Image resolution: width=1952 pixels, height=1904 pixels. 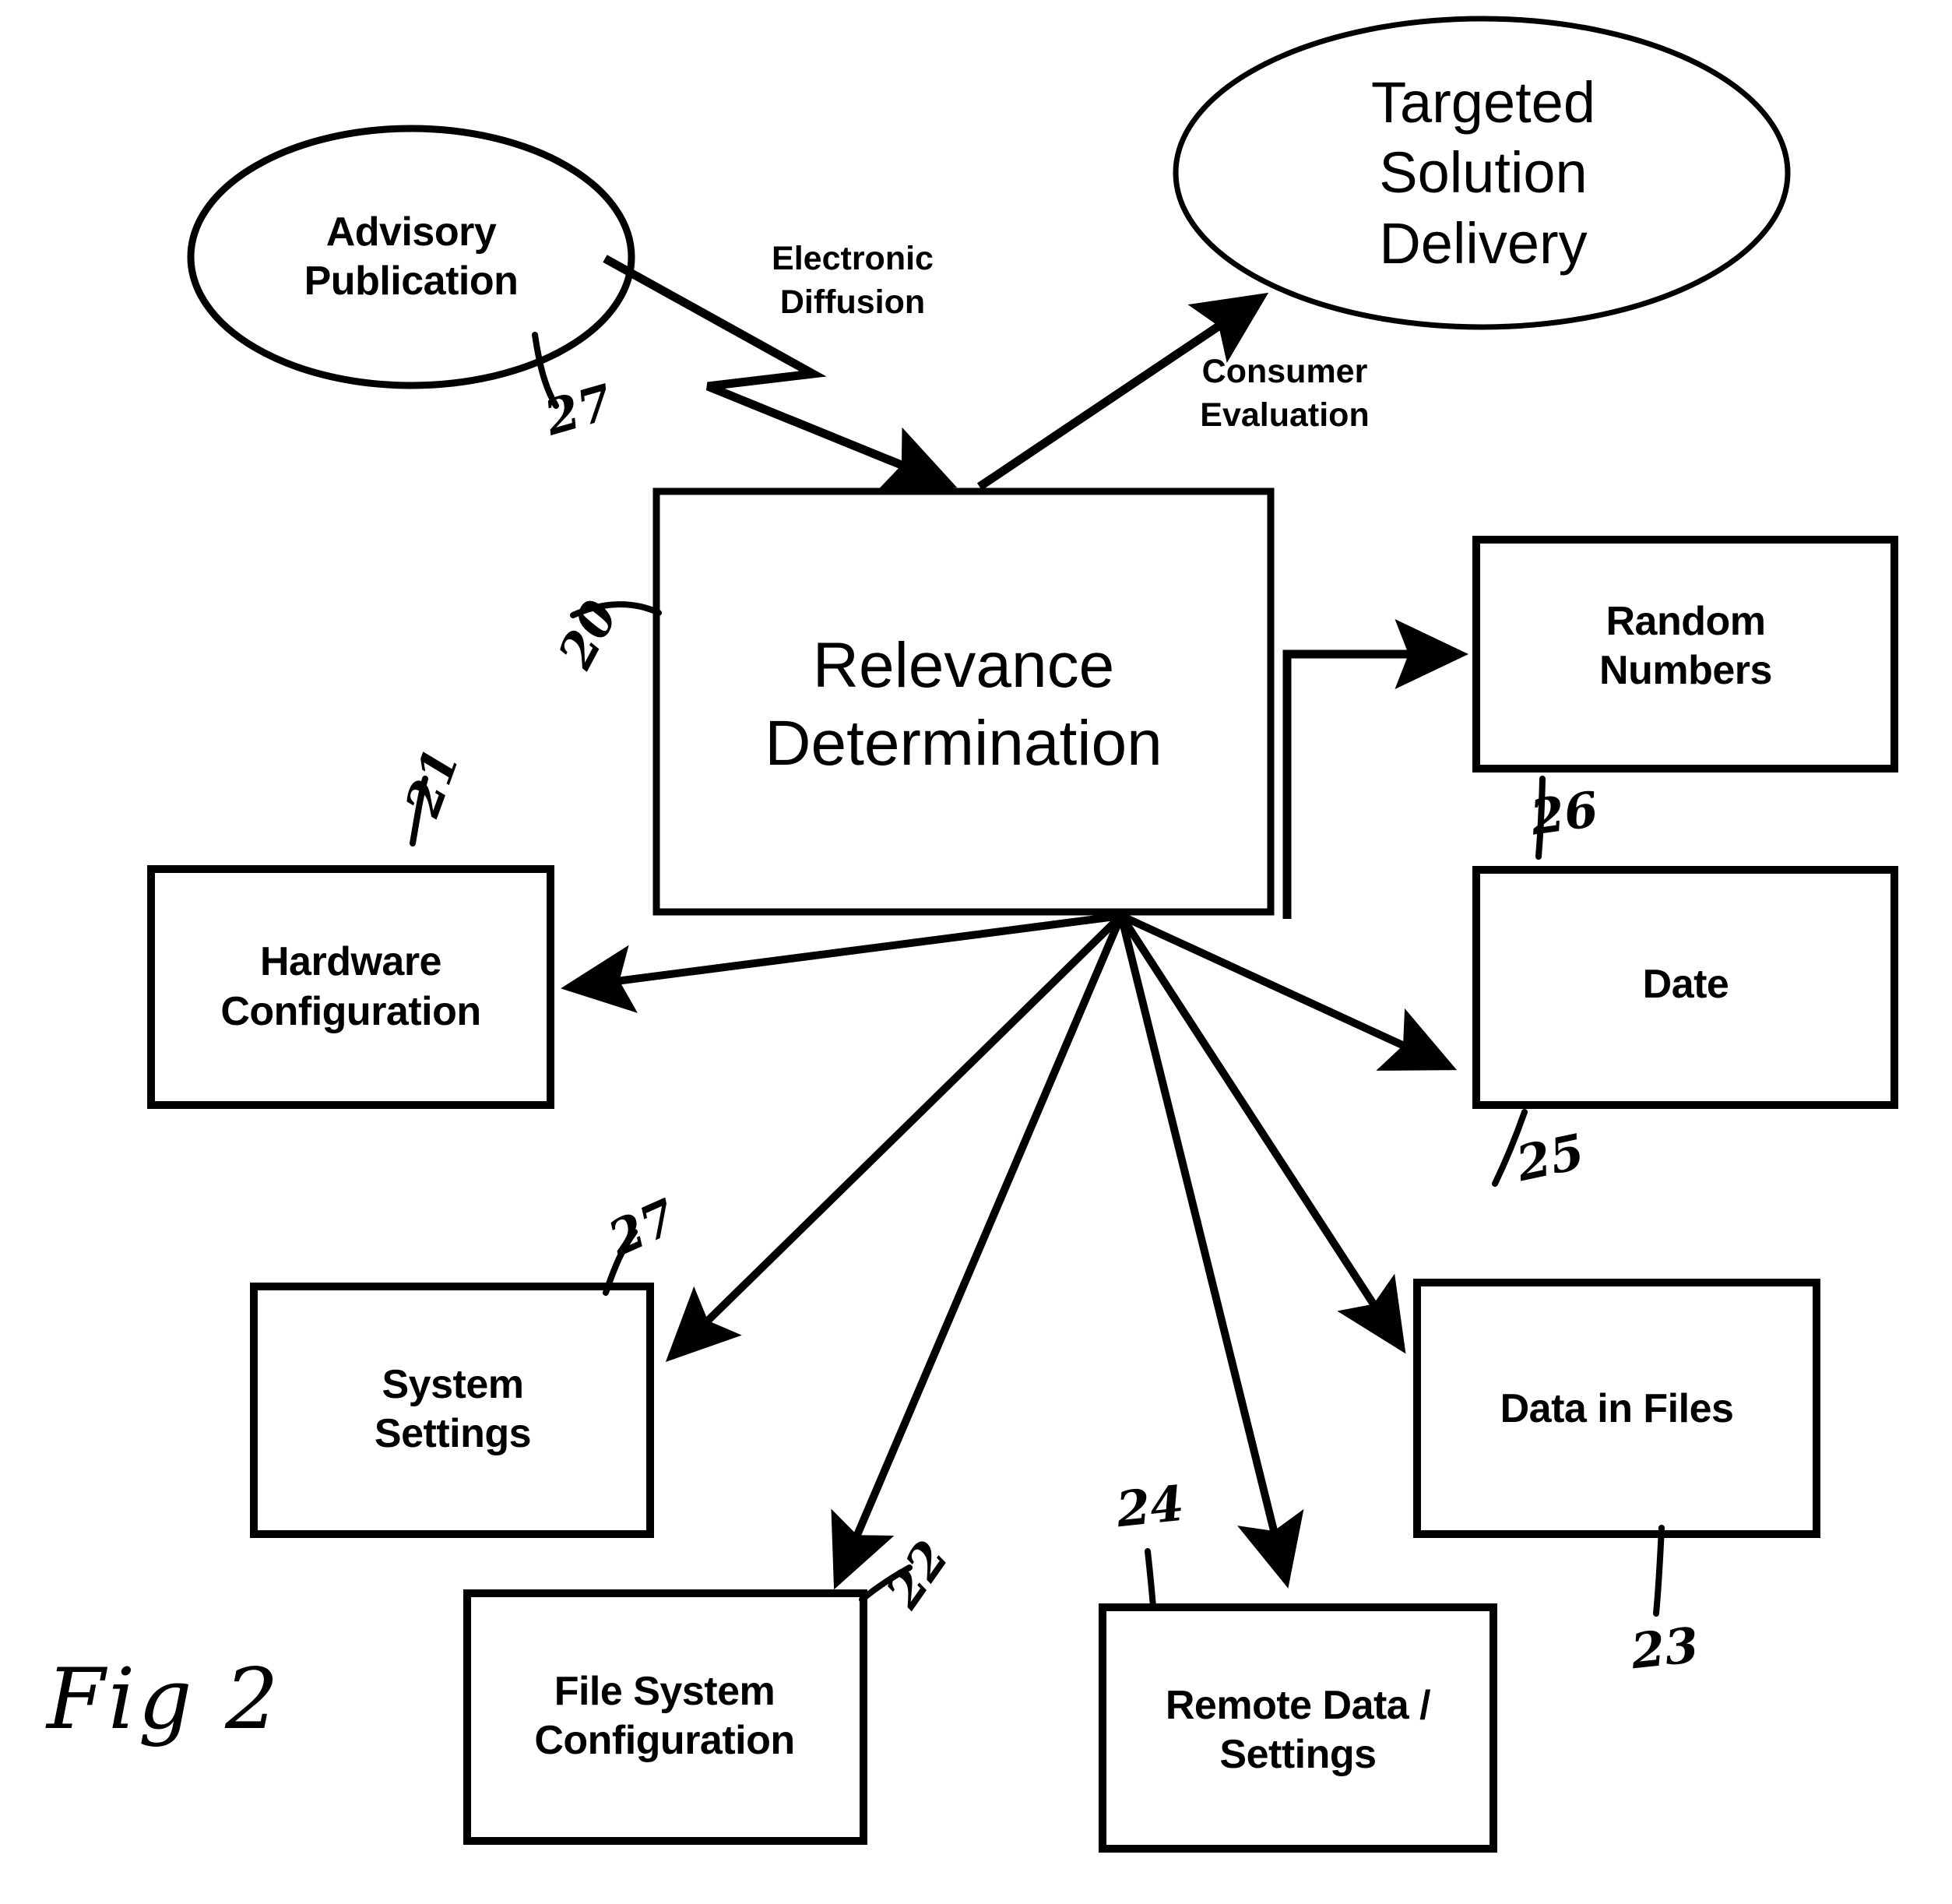 What do you see at coordinates (780, 374) in the screenshot?
I see `edge-electronic-diffusion` at bounding box center [780, 374].